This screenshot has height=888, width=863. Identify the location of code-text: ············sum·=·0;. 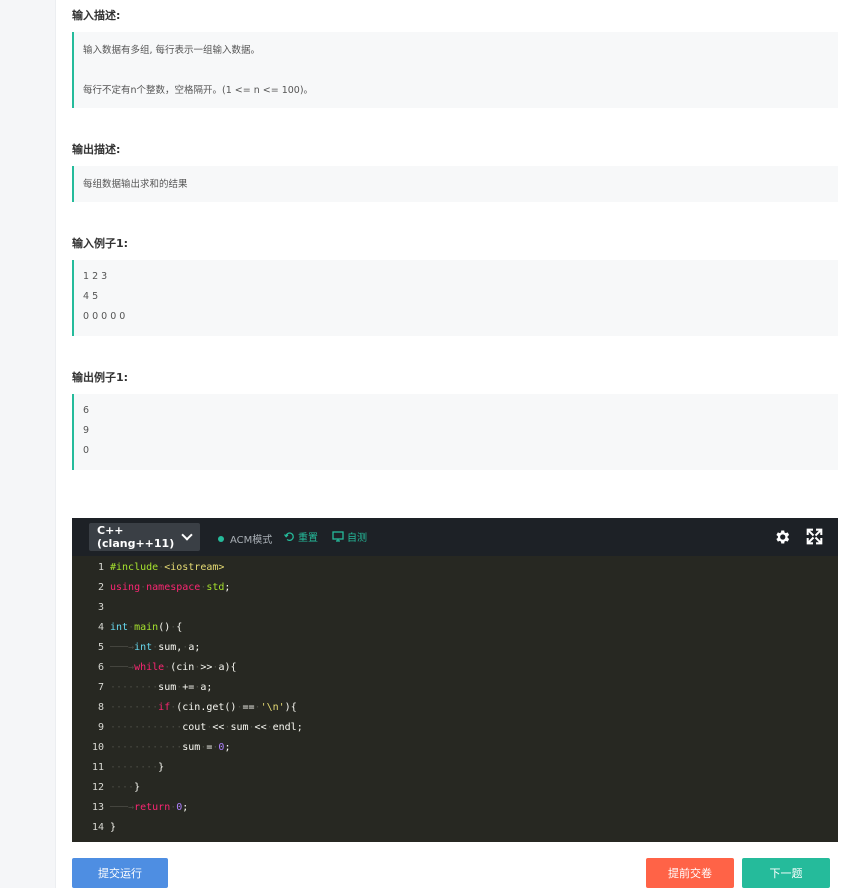
(170, 747).